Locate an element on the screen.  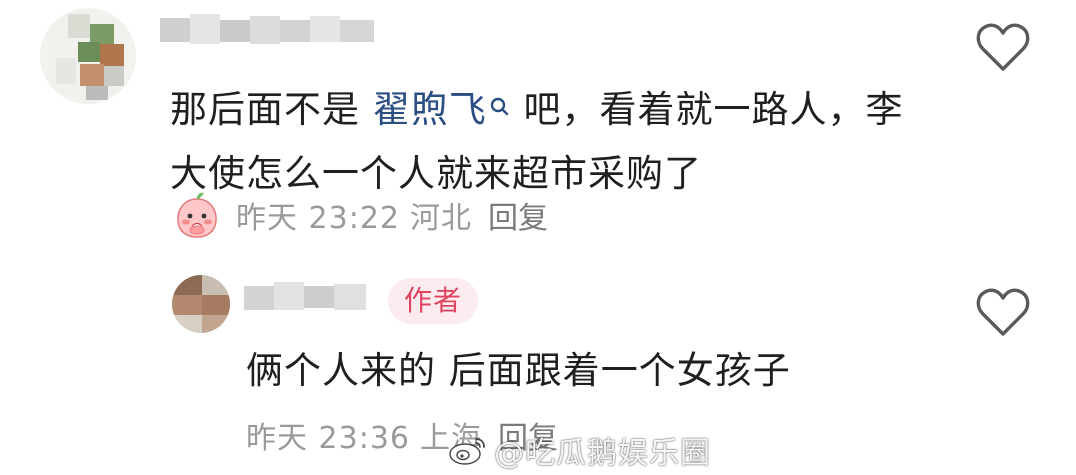
comment-text-before: 那后面不是 is located at coordinates (271, 109).